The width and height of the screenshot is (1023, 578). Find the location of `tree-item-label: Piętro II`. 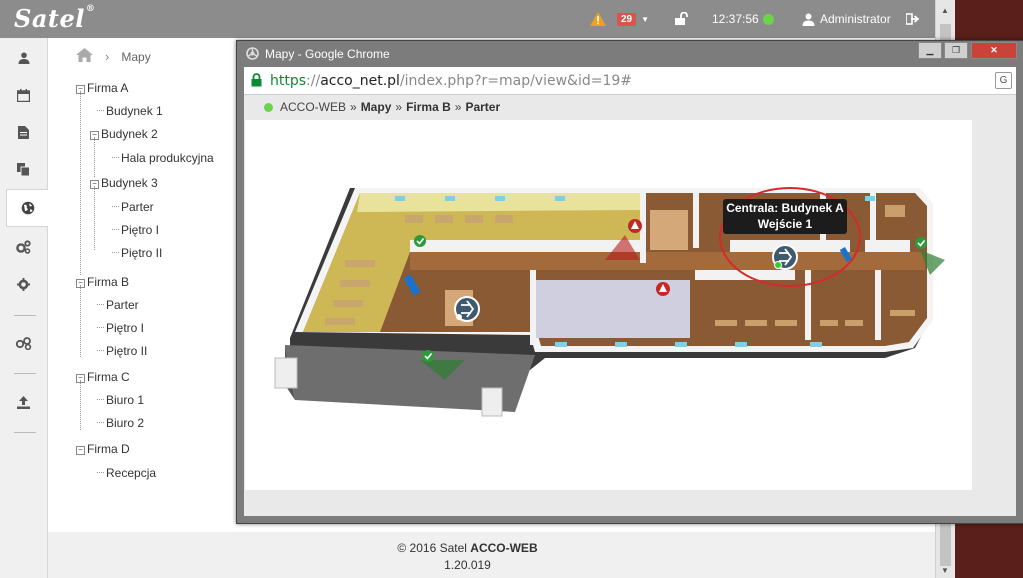

tree-item-label: Piętro II is located at coordinates (142, 253).